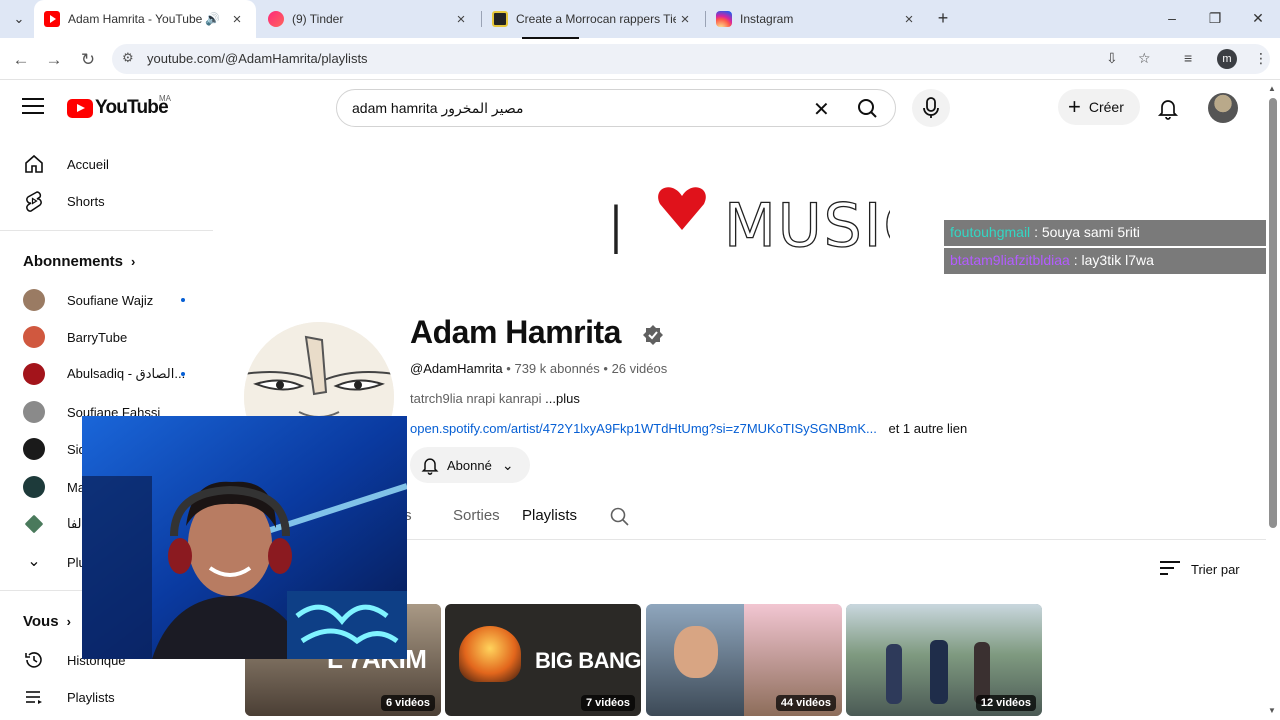 The width and height of the screenshot is (1280, 720). I want to click on instagram-favicon-icon, so click(724, 19).